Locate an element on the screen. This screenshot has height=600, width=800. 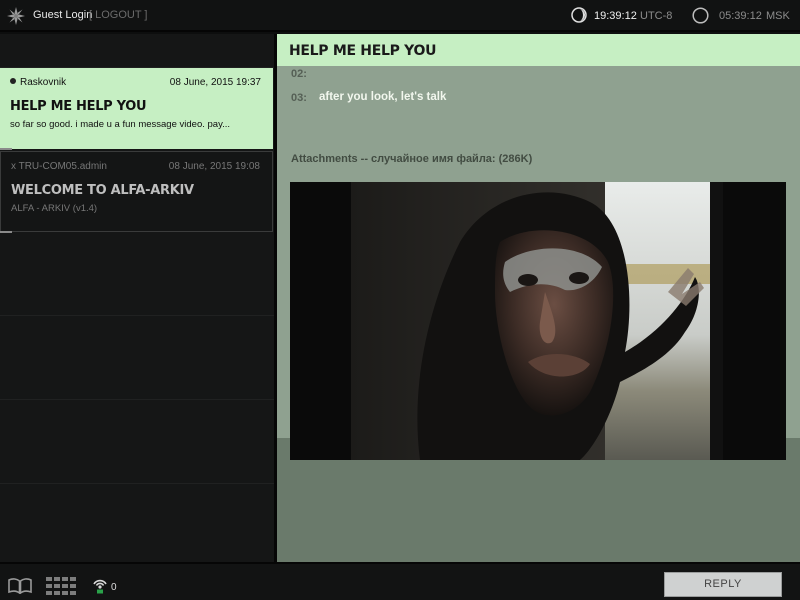
message-sender: Raskovnik is located at coordinates (38, 82).